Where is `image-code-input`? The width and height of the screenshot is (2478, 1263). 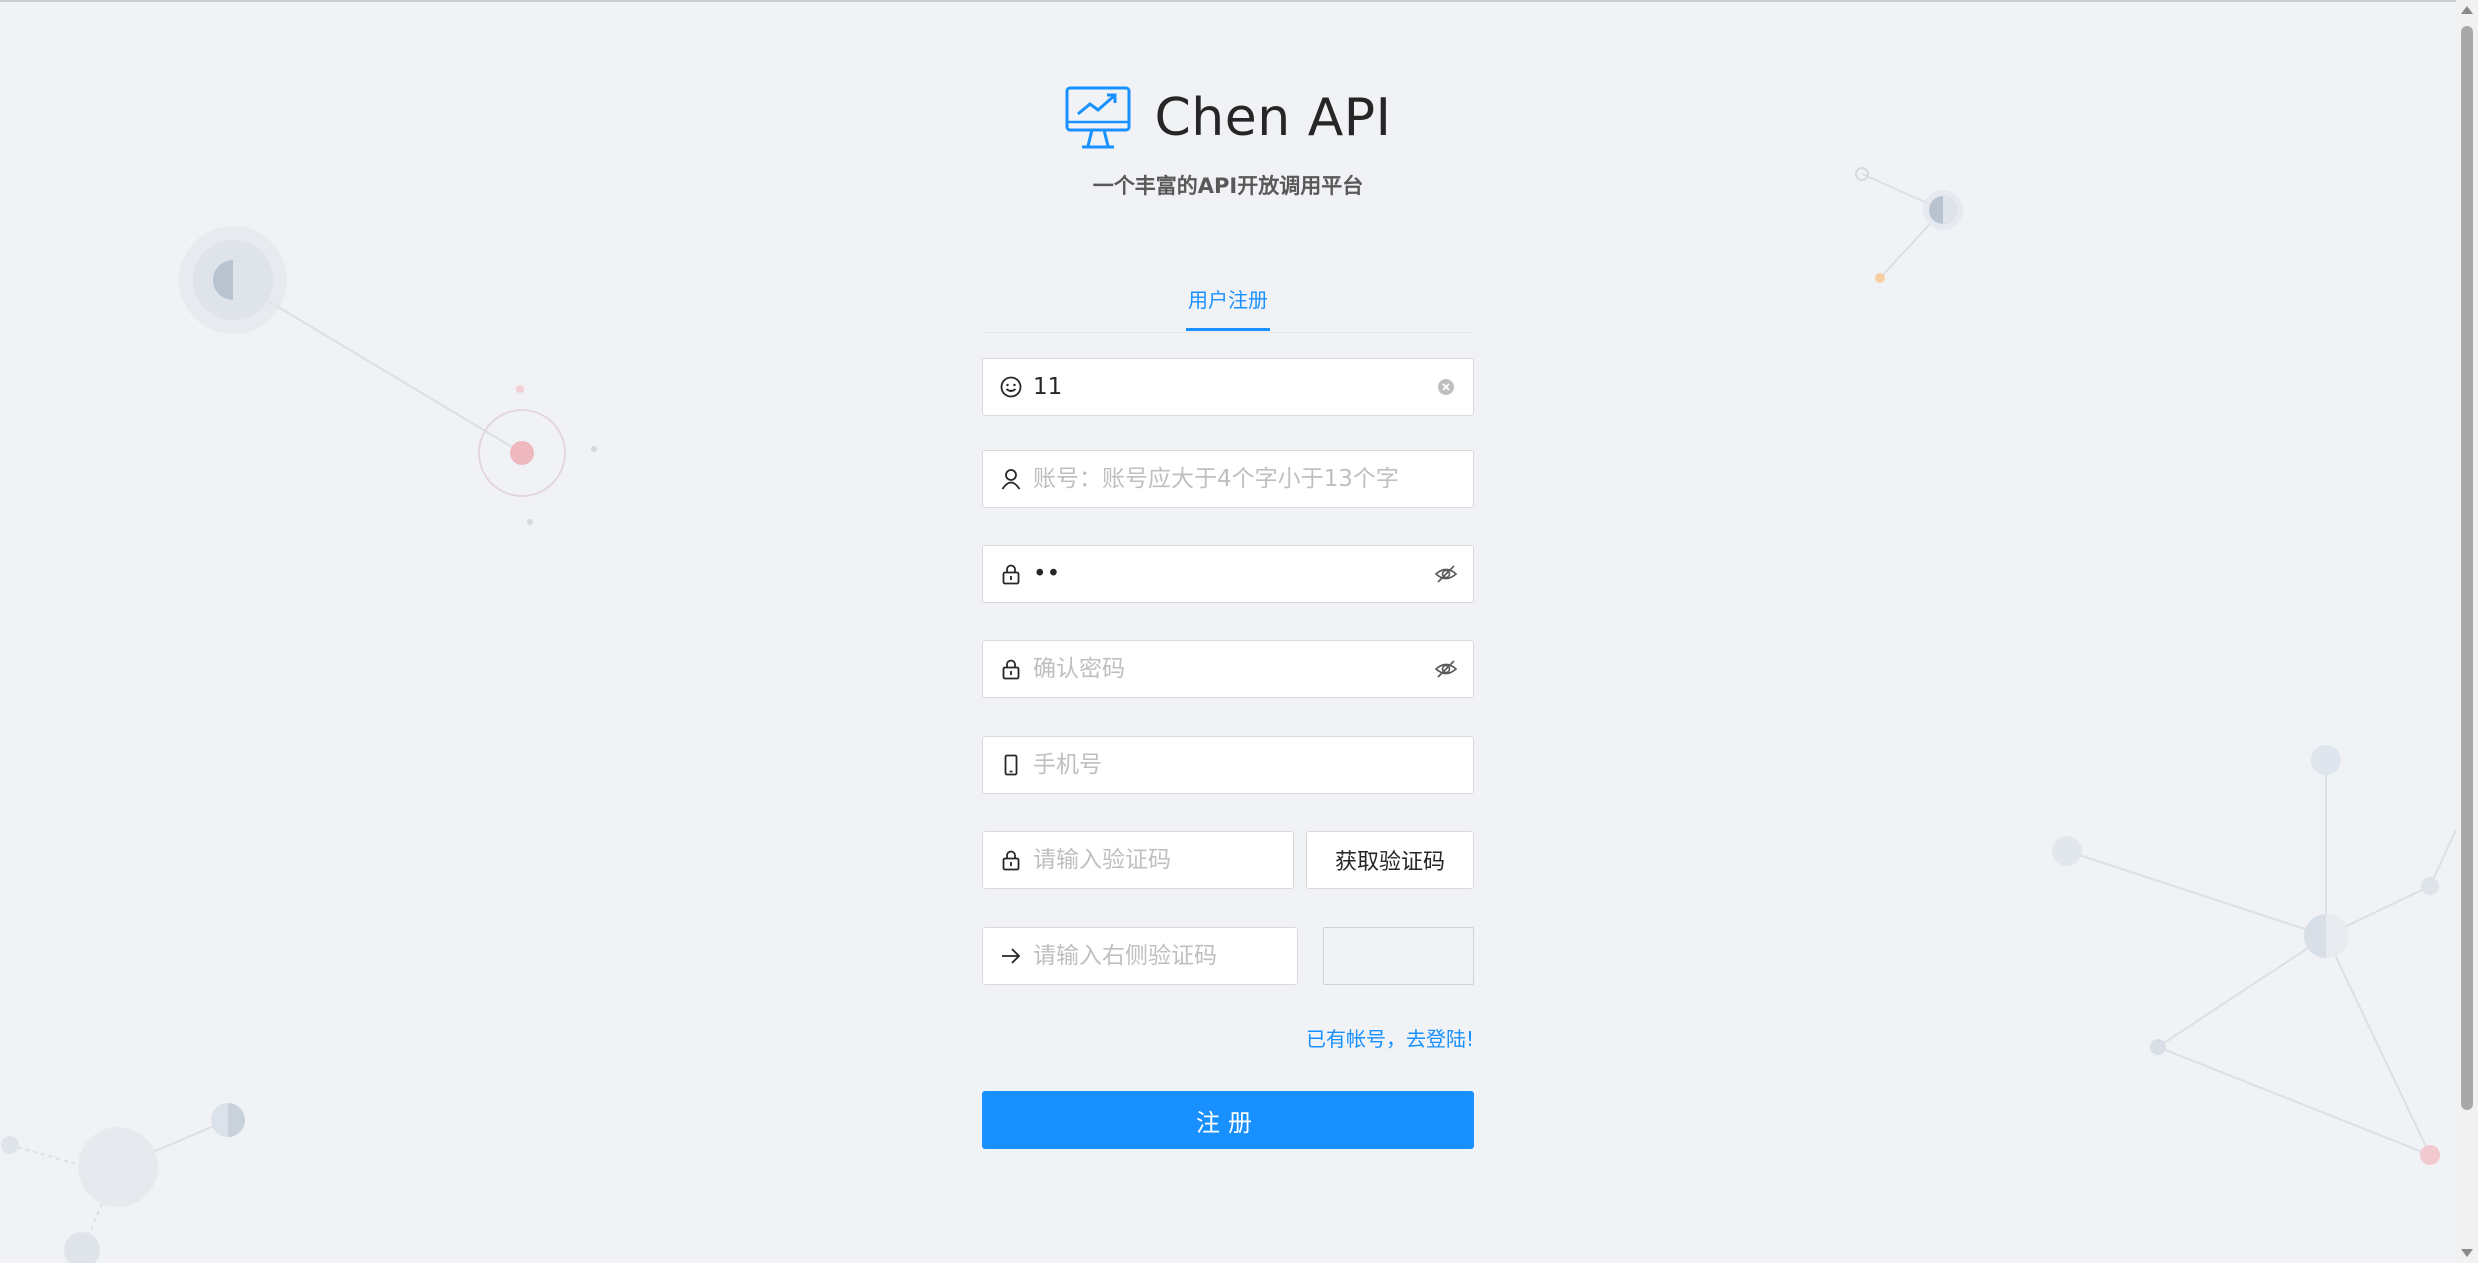 image-code-input is located at coordinates (1157, 956).